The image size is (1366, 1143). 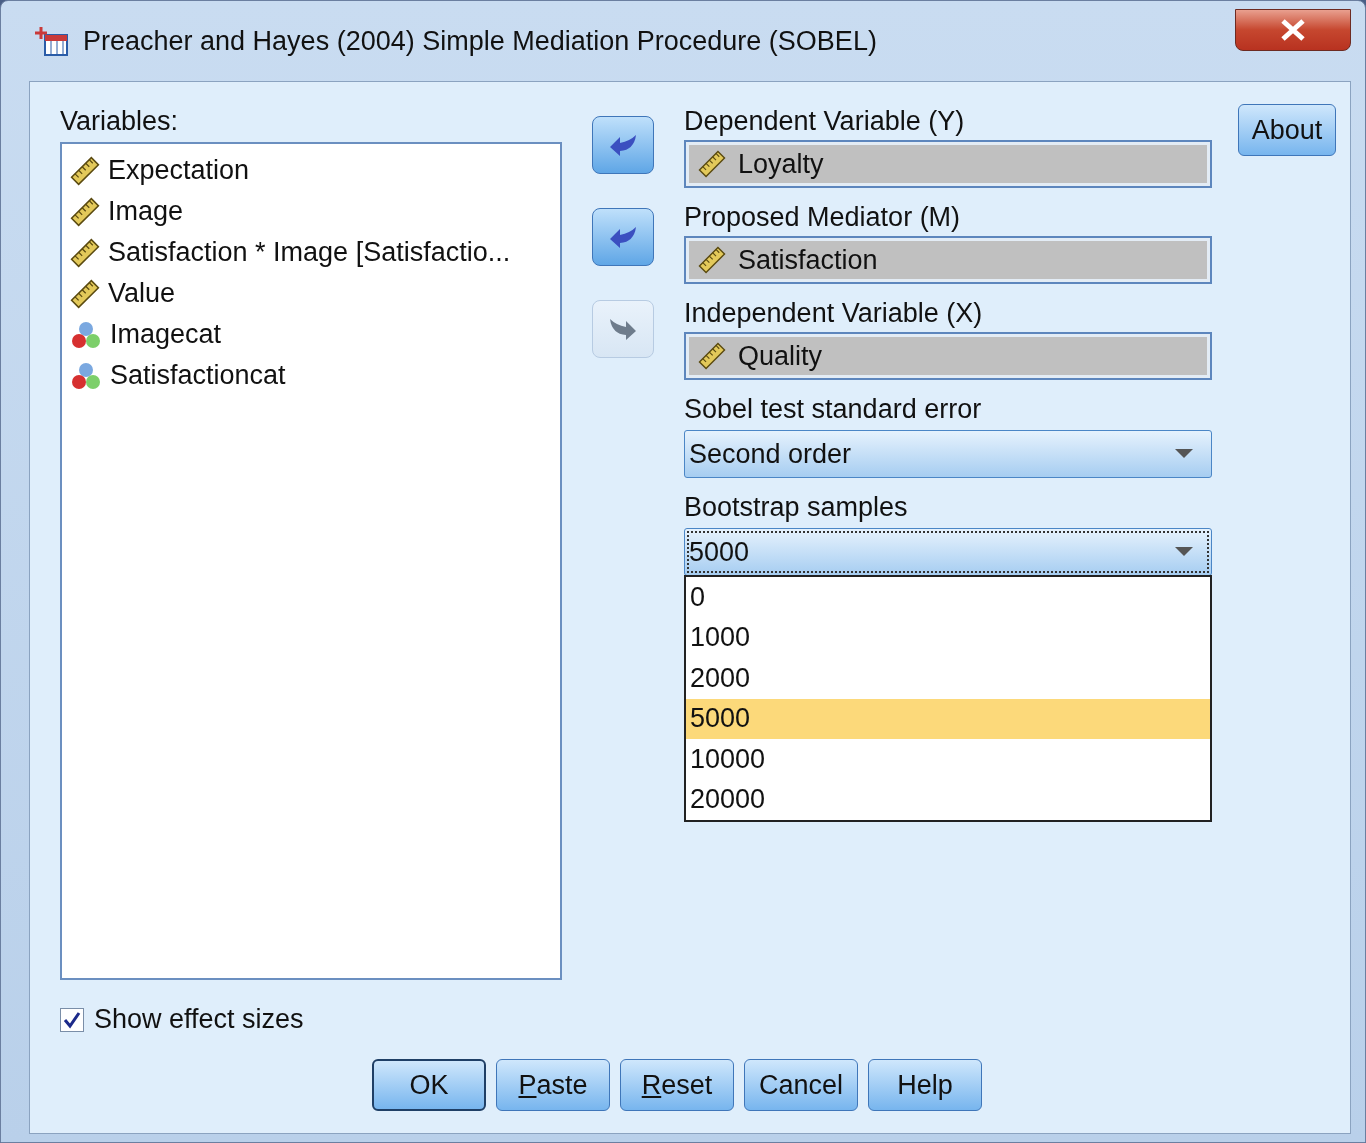 I want to click on variable-name: Expectation, so click(x=179, y=170).